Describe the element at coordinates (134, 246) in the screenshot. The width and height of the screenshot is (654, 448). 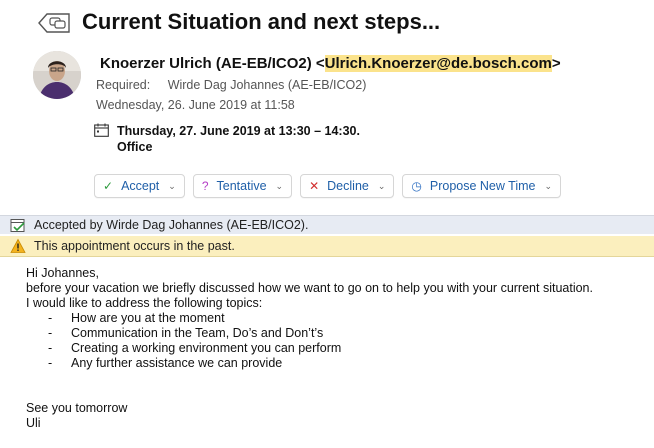
I see `warning-text: This appointment occurs in the past.` at that location.